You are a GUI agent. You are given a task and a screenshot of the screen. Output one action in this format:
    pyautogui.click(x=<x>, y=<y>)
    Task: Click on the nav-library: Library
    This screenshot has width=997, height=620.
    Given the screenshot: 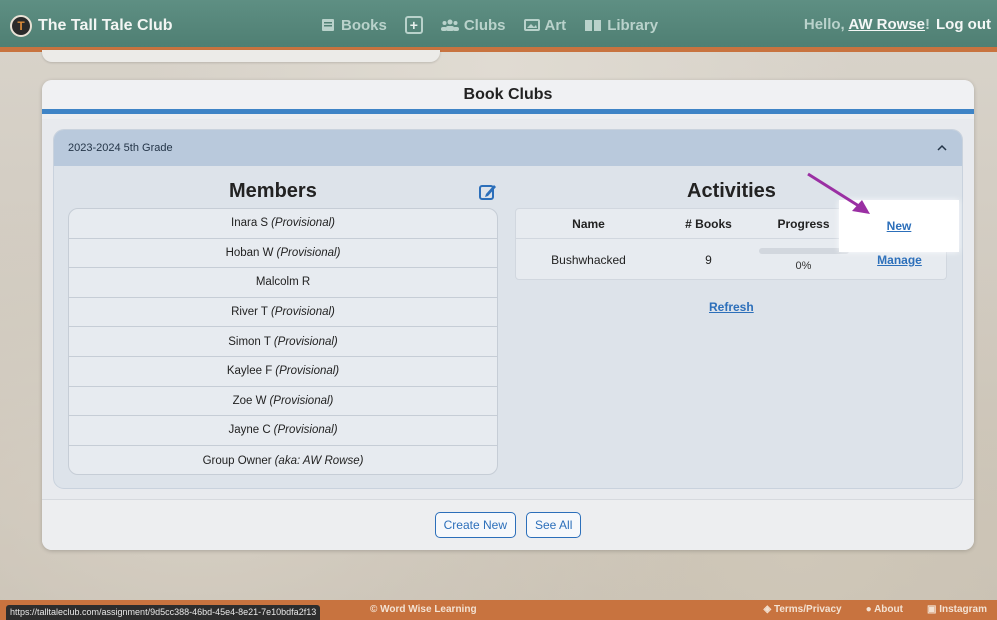 What is the action you would take?
    pyautogui.click(x=621, y=25)
    